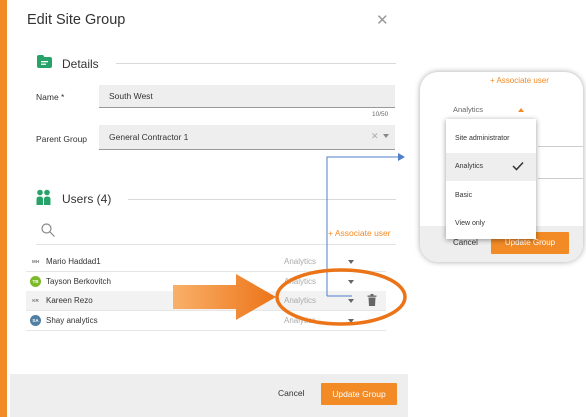 This screenshot has width=586, height=417. I want to click on option-label: Analytics, so click(469, 166).